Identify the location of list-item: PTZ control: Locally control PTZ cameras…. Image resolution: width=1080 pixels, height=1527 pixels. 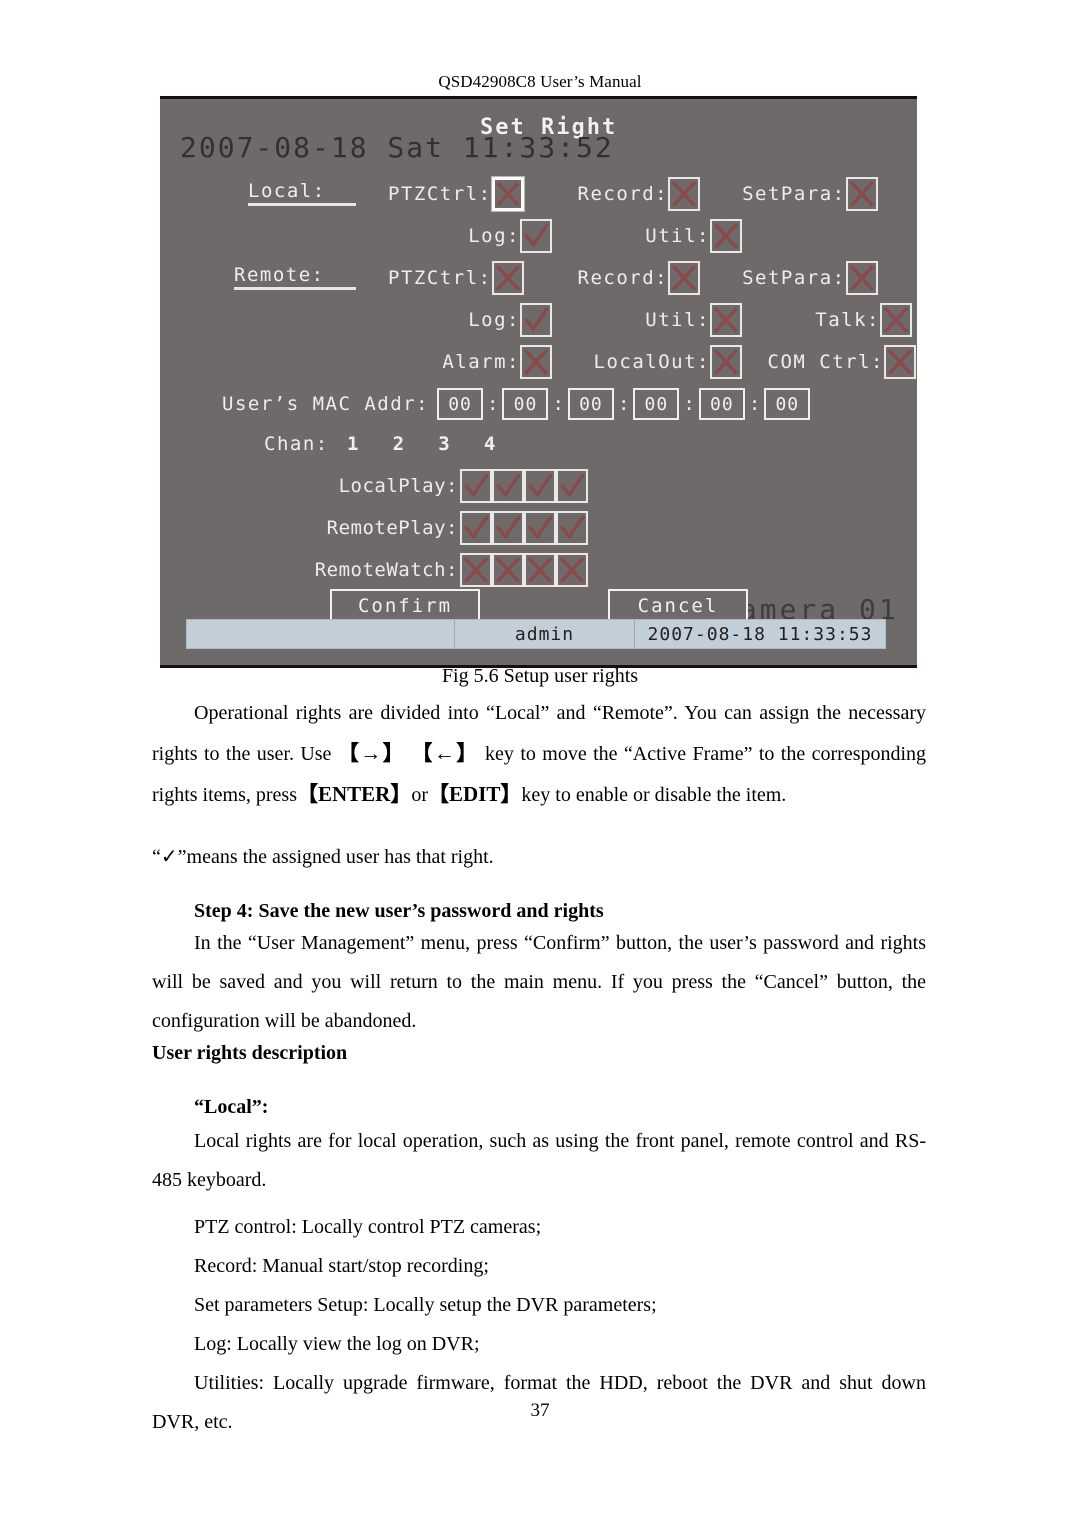
(368, 1227).